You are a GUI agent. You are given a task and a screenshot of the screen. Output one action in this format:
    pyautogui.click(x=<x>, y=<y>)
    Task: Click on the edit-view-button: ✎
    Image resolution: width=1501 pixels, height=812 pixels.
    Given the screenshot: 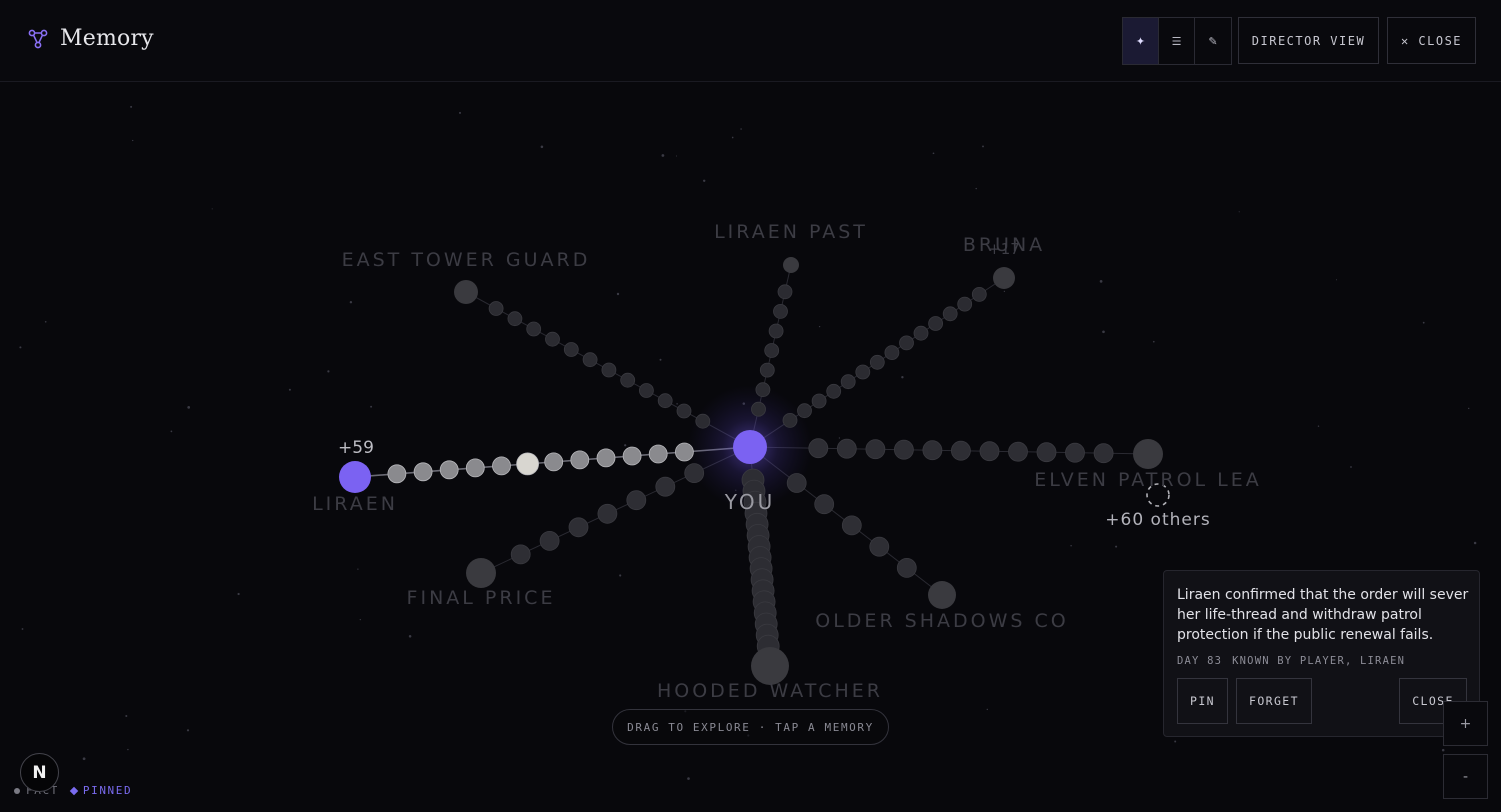 What is the action you would take?
    pyautogui.click(x=1213, y=41)
    